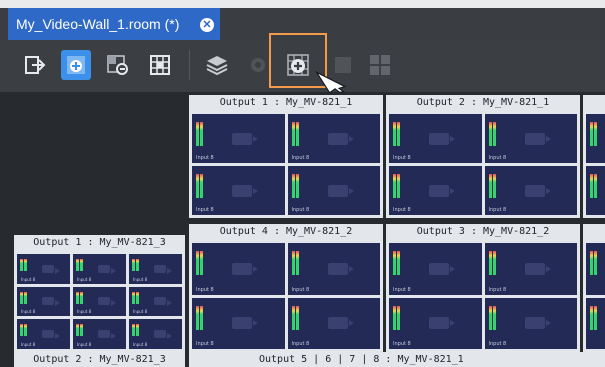 The height and width of the screenshot is (367, 605). I want to click on room-tab: My_Video-Wall_1.room (*) ✕, so click(114, 24).